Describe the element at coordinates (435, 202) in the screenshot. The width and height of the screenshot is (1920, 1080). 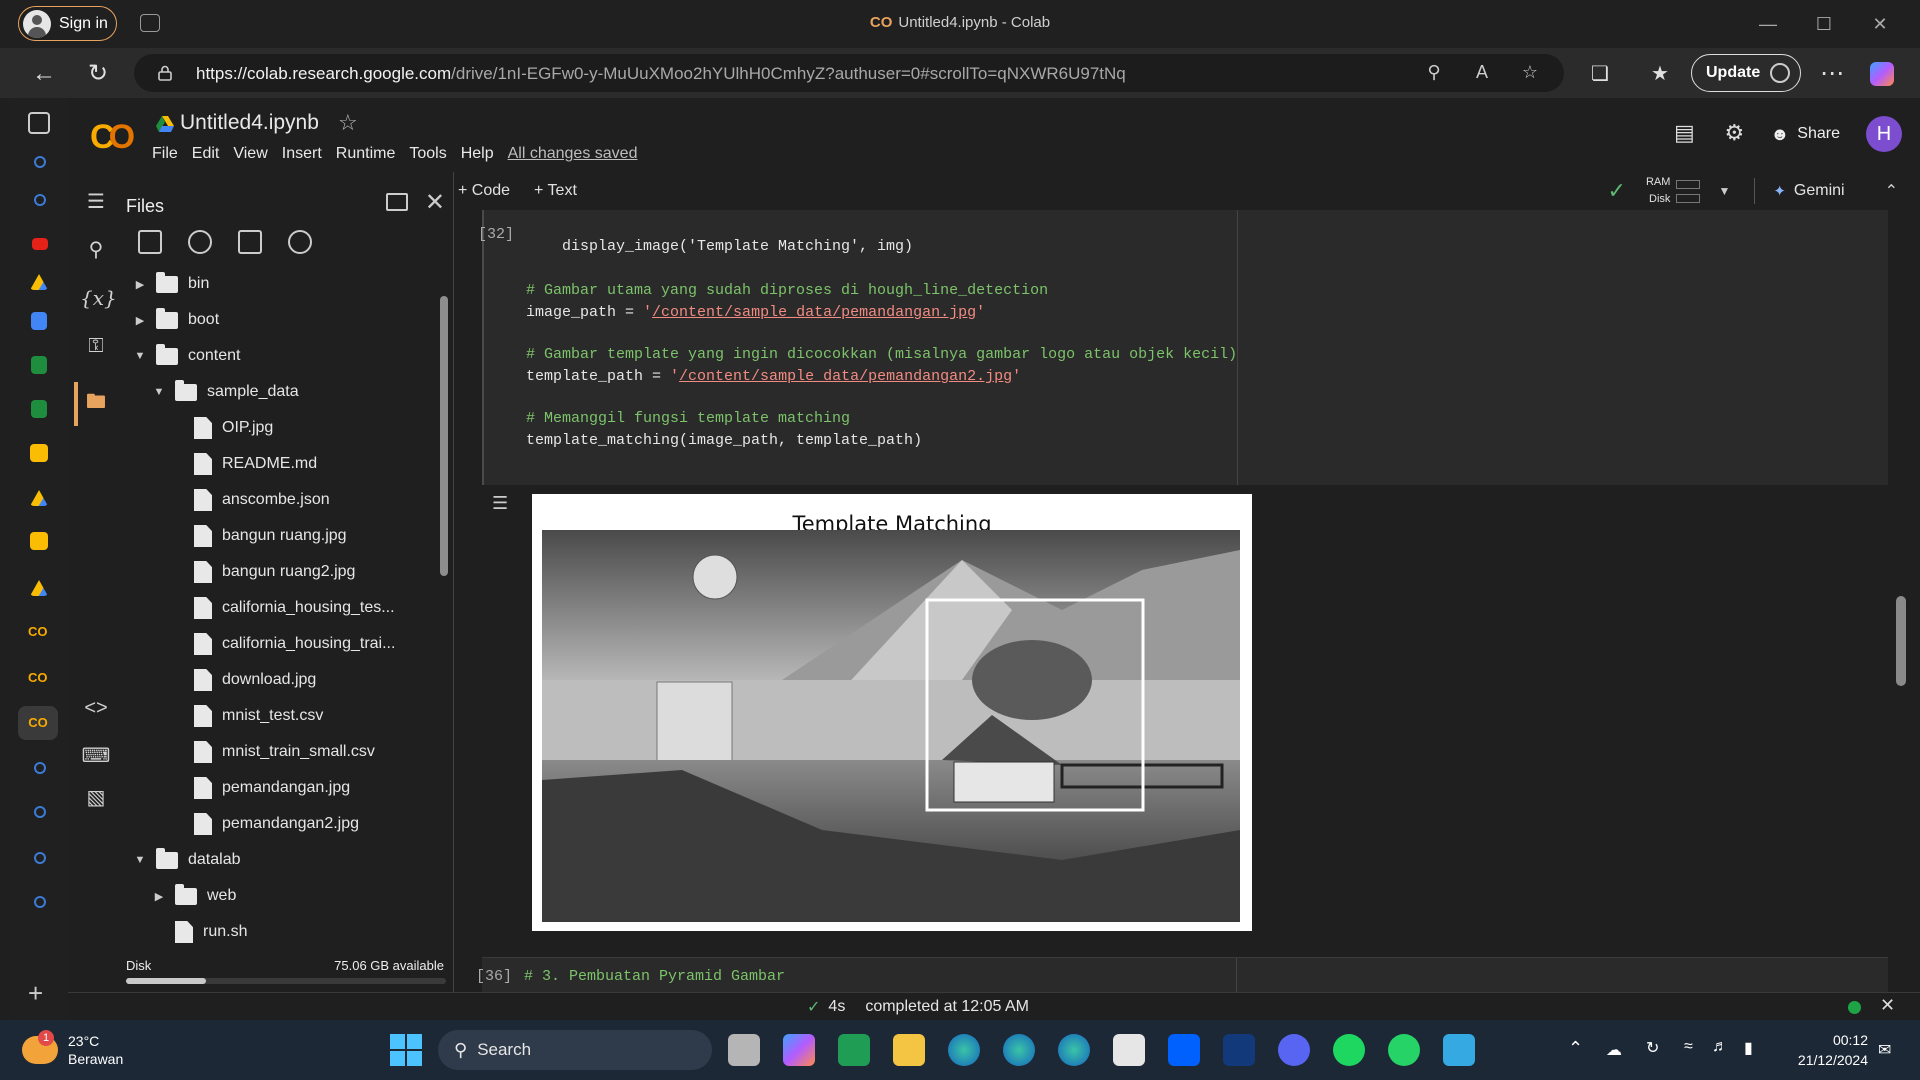
I see `close-panel-icon: ✕` at that location.